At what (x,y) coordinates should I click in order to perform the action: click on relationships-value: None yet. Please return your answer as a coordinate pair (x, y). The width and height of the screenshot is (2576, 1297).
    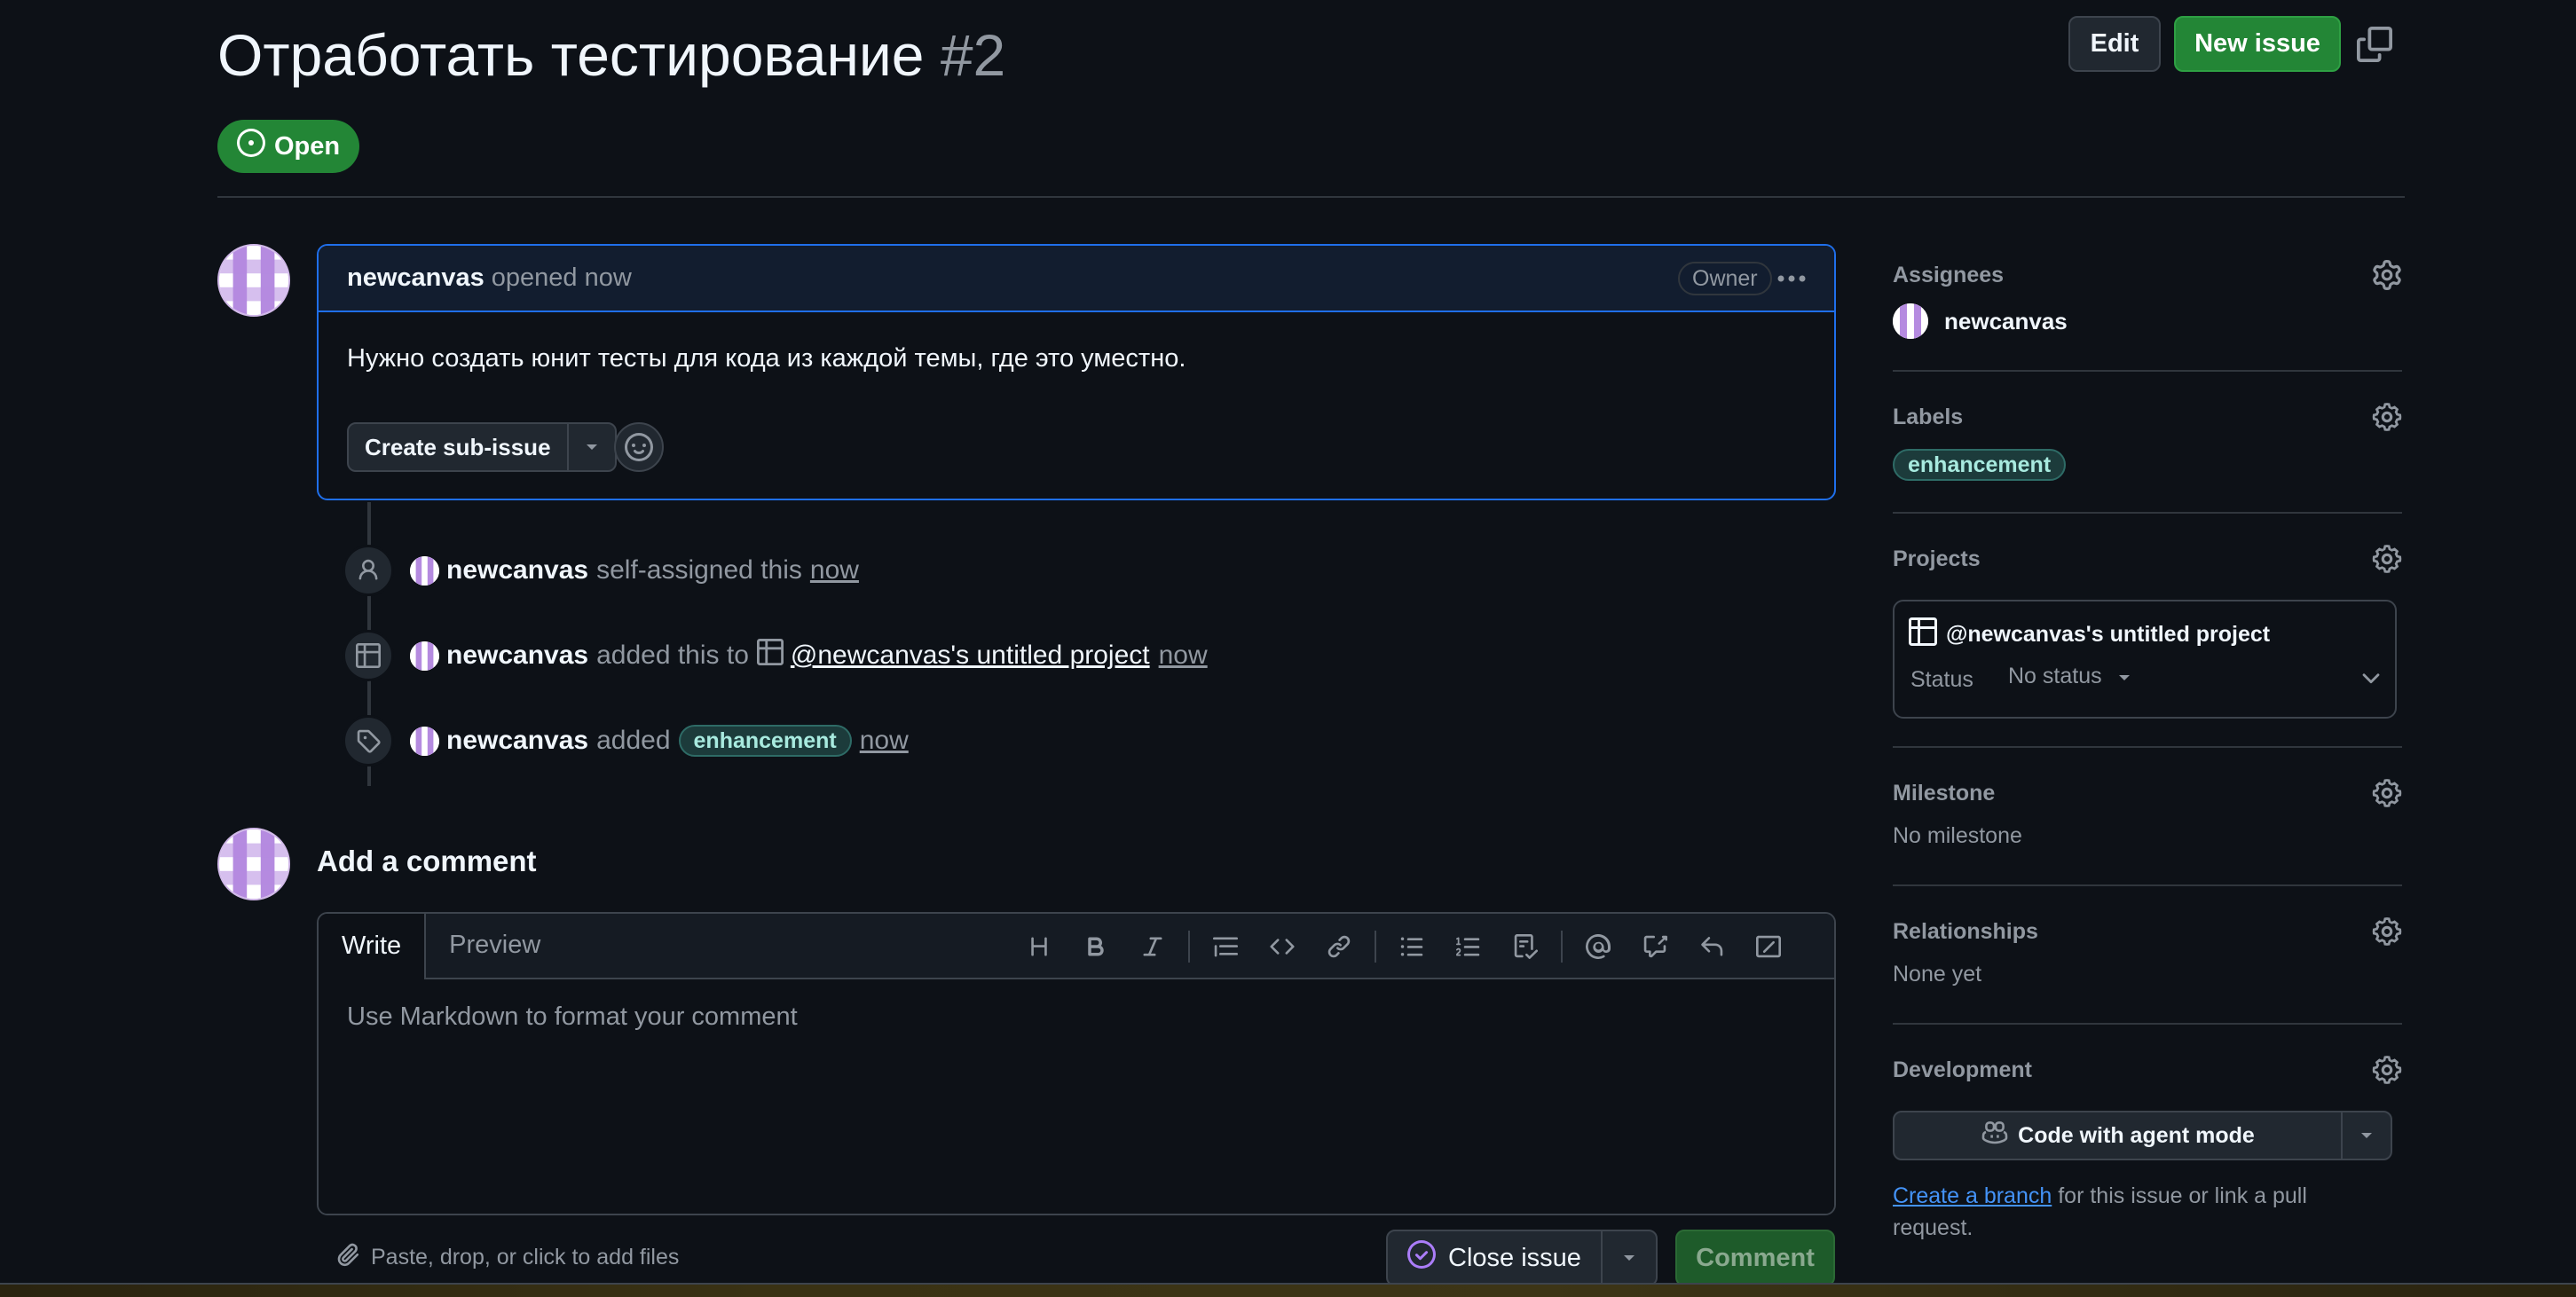
    Looking at the image, I should click on (1937, 974).